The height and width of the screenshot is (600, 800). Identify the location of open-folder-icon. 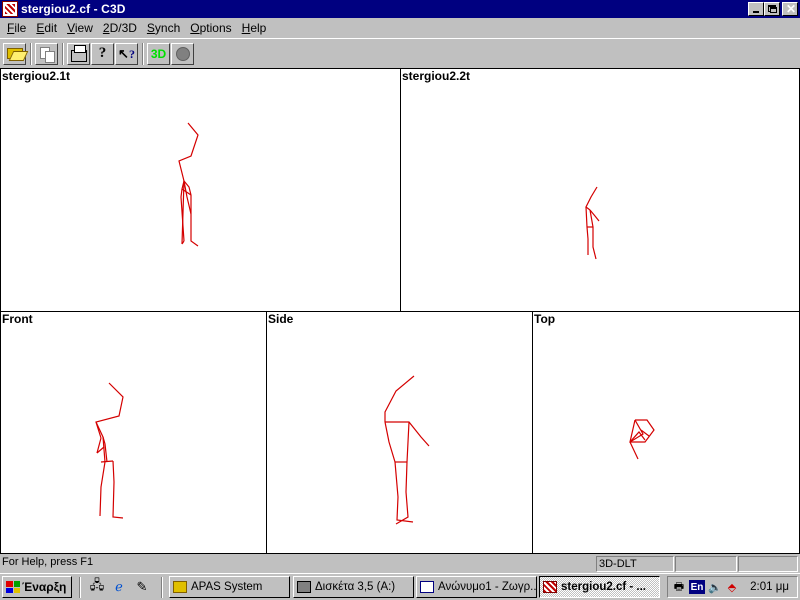
(14, 53).